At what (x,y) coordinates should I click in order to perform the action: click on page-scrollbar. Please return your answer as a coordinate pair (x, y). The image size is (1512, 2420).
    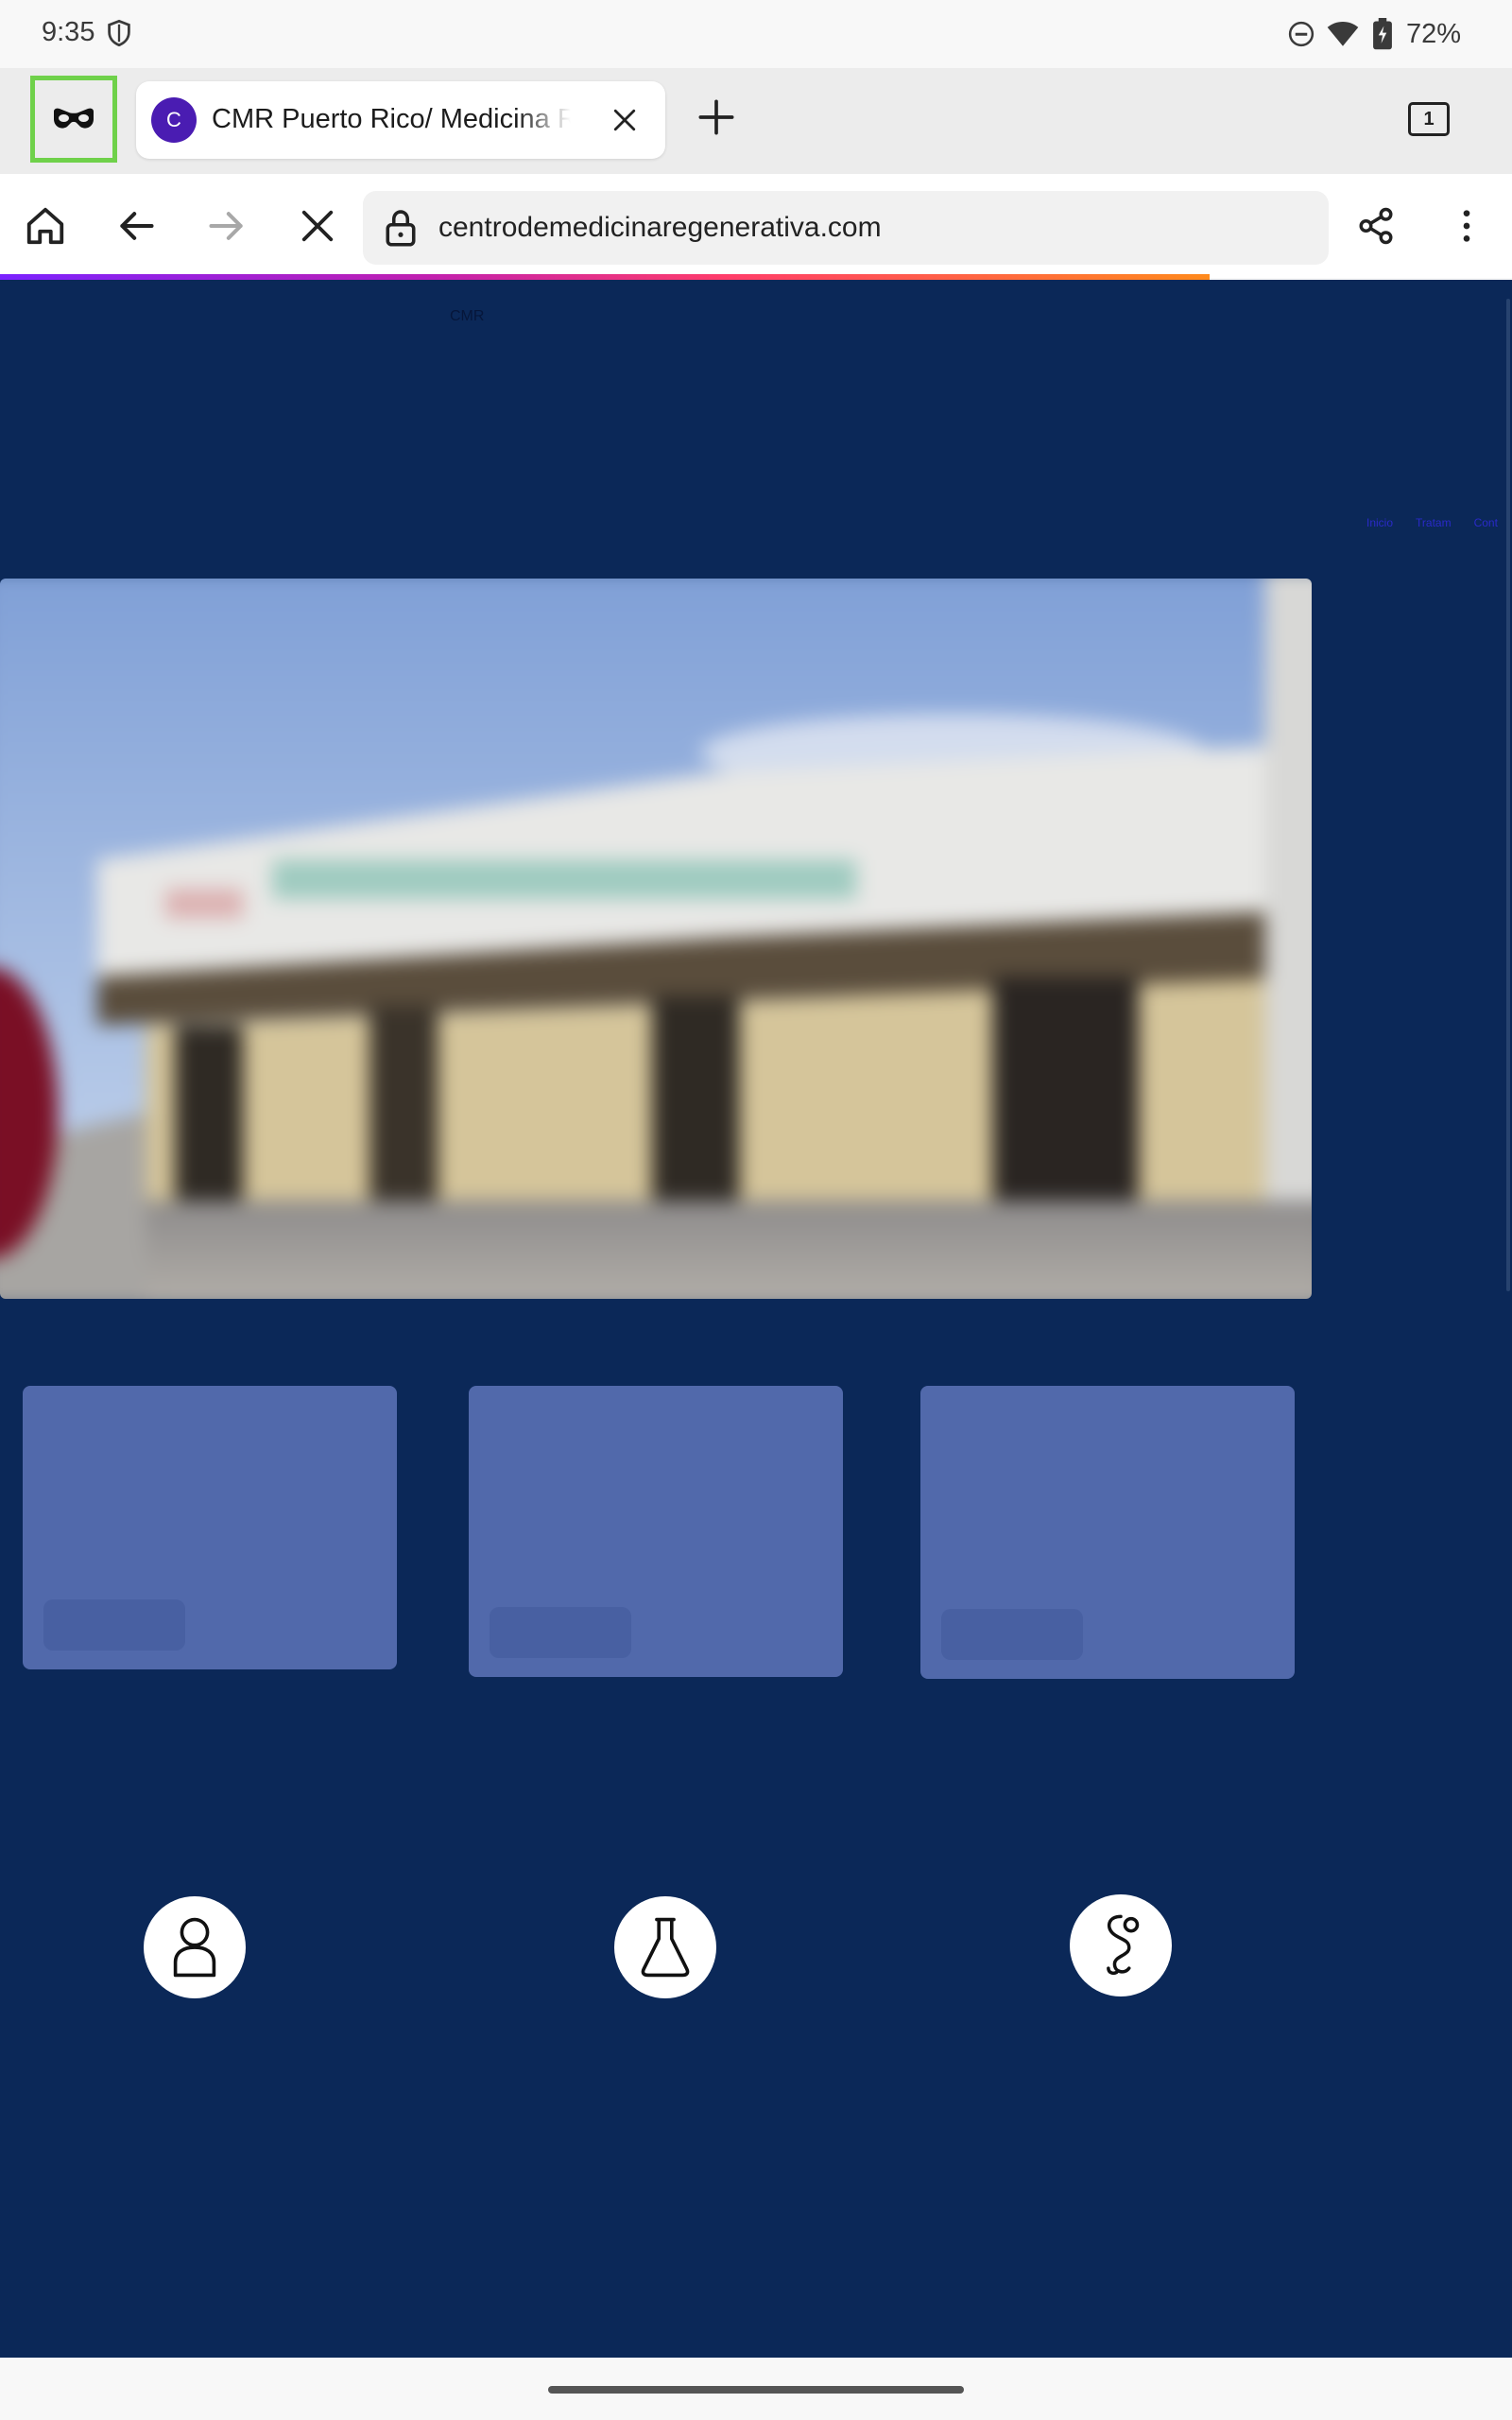
    Looking at the image, I should click on (1508, 795).